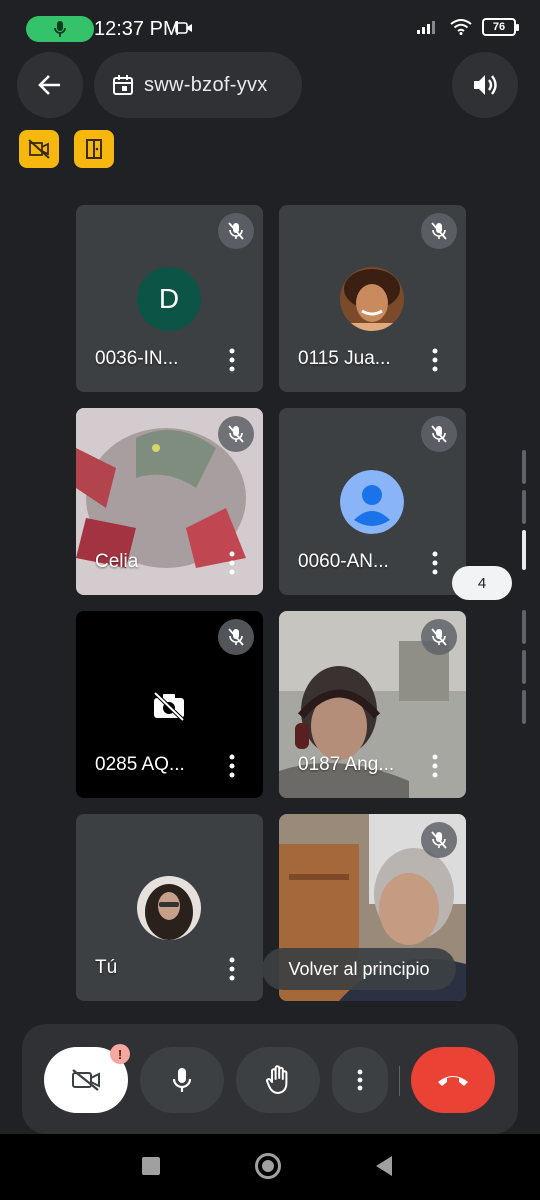 This screenshot has height=1200, width=540. I want to click on status-bar: 12:37 PM 76, so click(270, 28).